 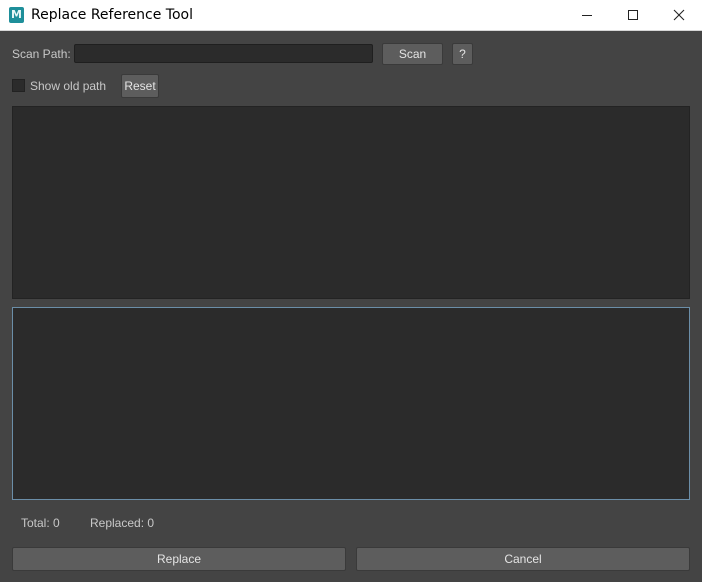 I want to click on close-icon, so click(x=679, y=15).